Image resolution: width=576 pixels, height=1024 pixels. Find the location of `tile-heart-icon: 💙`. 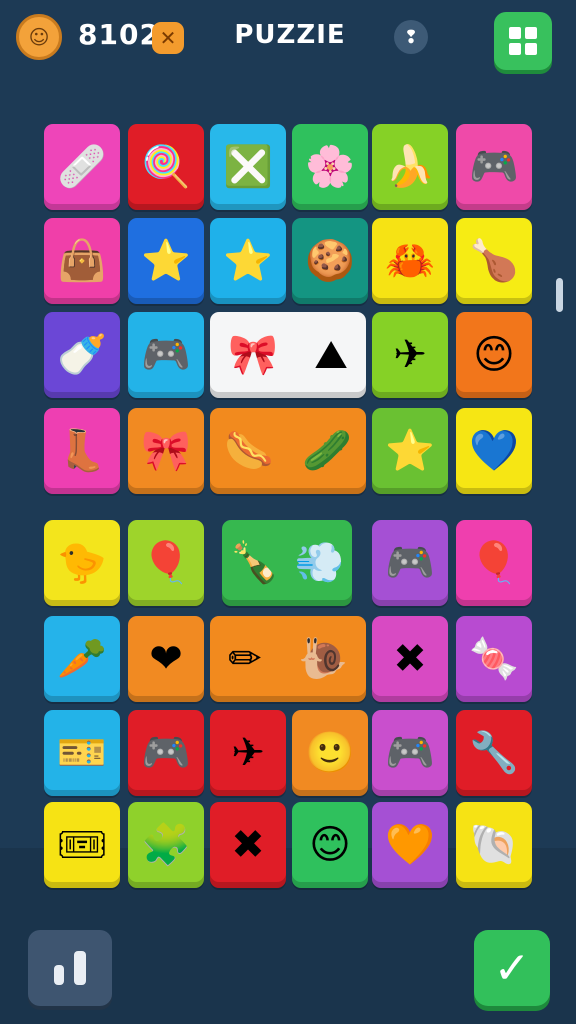

tile-heart-icon: 💙 is located at coordinates (494, 451).